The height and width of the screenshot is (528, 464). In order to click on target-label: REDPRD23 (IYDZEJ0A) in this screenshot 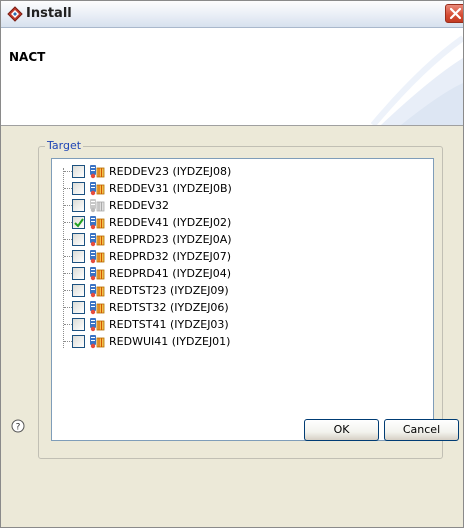, I will do `click(170, 239)`.